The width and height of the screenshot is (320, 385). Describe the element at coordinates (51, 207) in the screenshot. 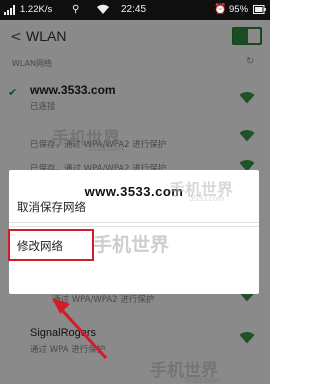

I see `option-label: 取消保存网络` at that location.